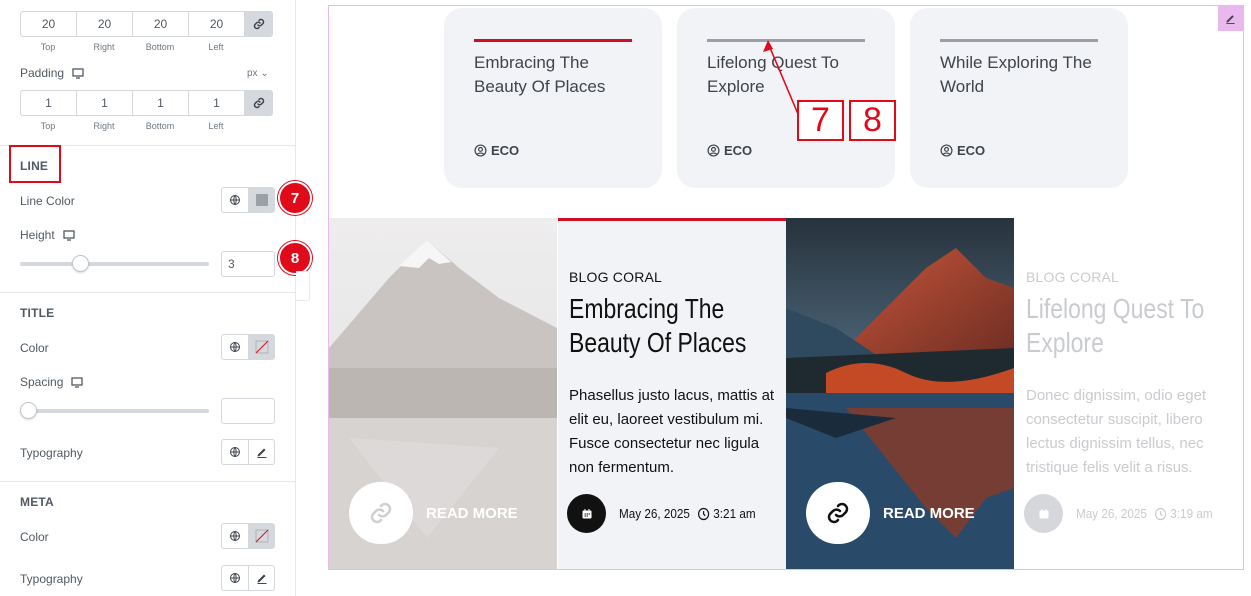 This screenshot has width=1251, height=596. What do you see at coordinates (303, 286) in the screenshot?
I see `panel-collapse-handle` at bounding box center [303, 286].